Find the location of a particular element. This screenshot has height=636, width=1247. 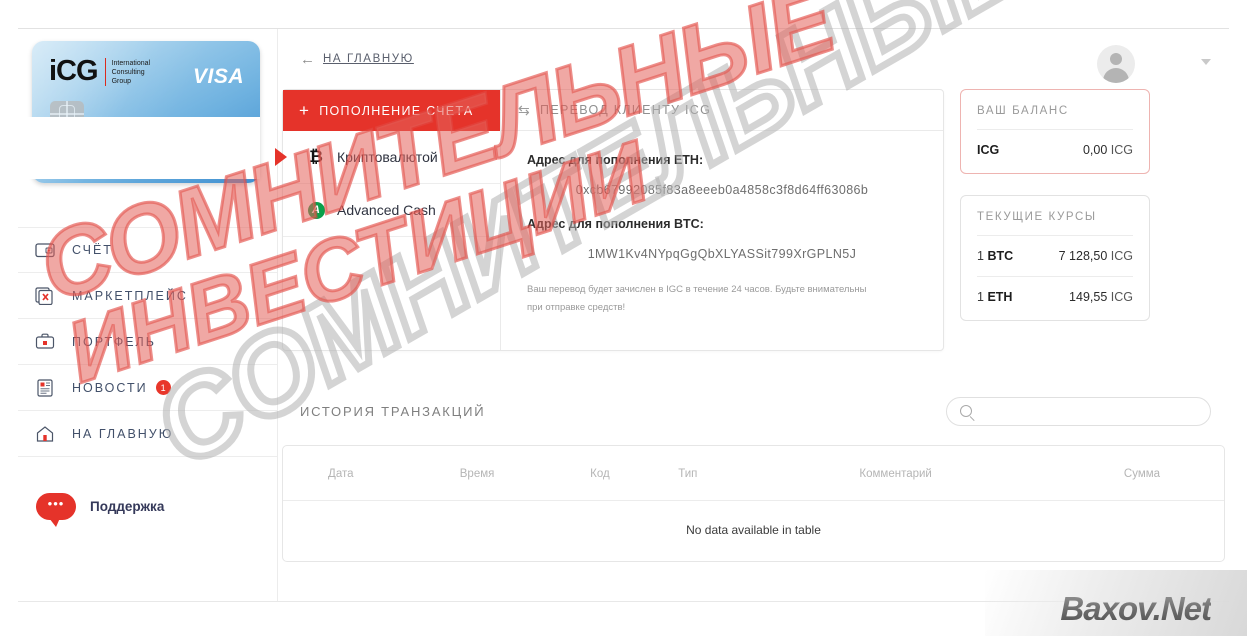

method-crypto-label: Криптовалютой is located at coordinates (387, 157).